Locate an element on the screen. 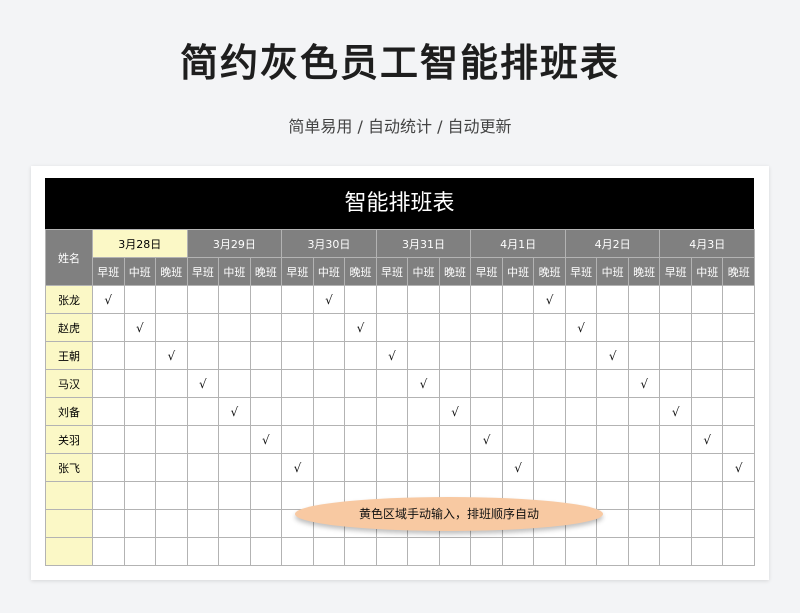 The width and height of the screenshot is (800, 613). employee-name-cell: 刘备 is located at coordinates (69, 411).